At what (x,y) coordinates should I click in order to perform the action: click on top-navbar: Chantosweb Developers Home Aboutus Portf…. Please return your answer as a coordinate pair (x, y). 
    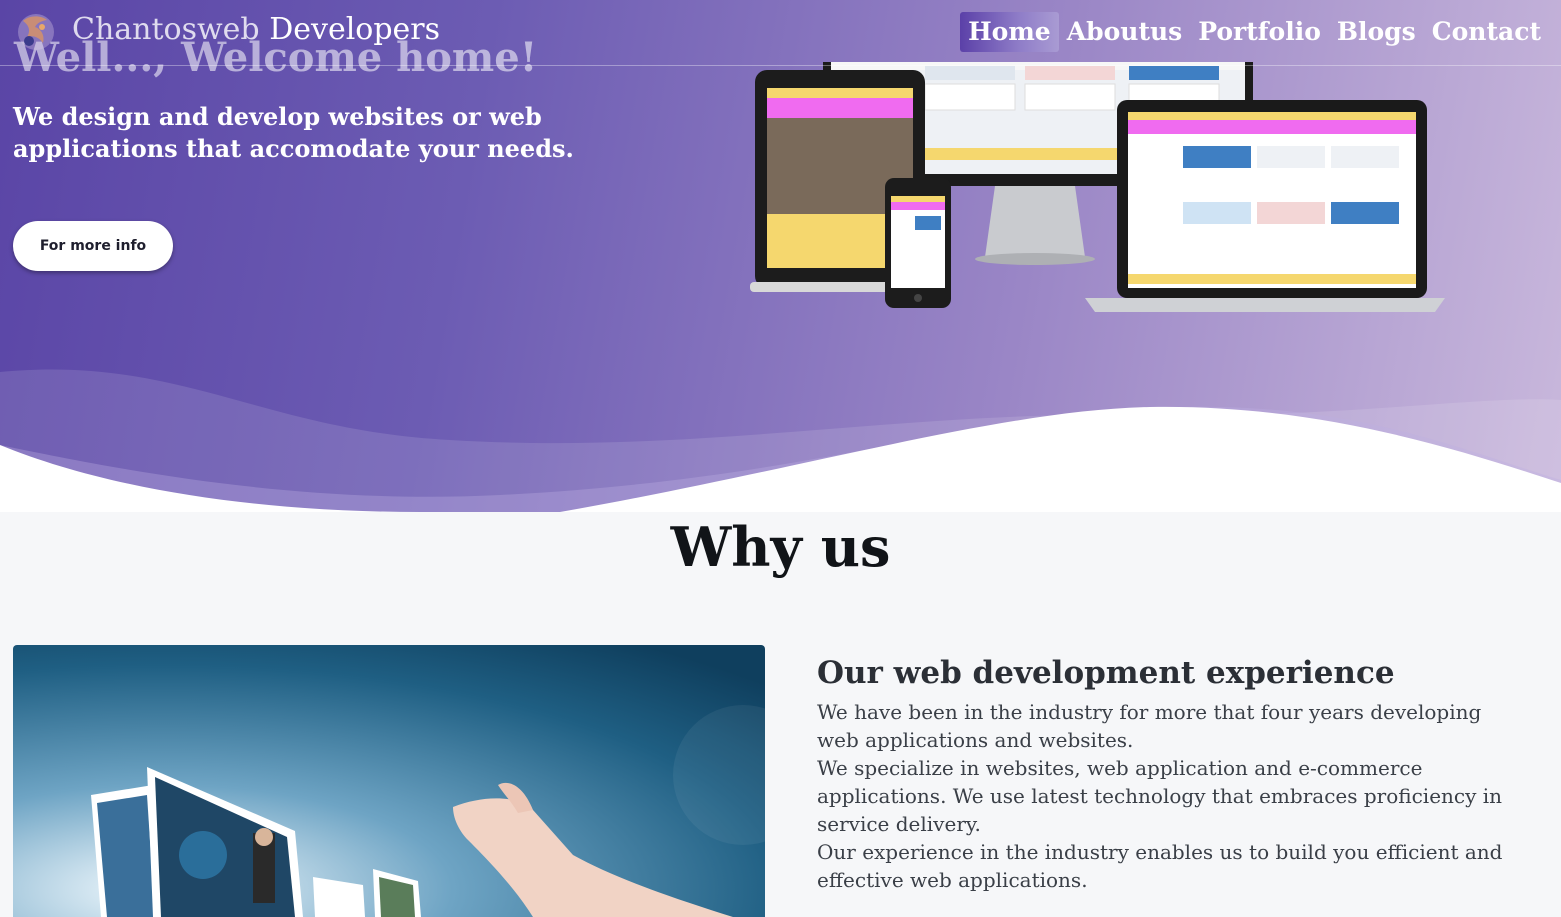
    Looking at the image, I should click on (780, 33).